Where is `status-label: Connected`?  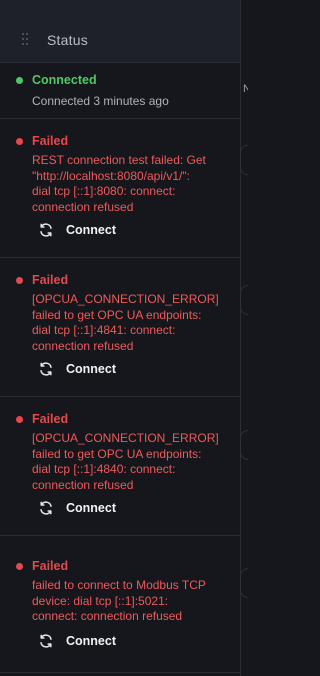
status-label: Connected is located at coordinates (64, 80).